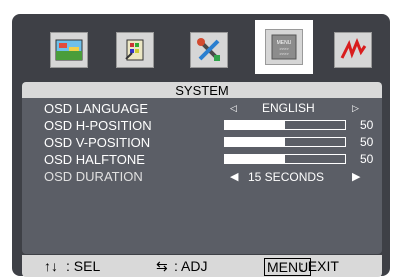 This screenshot has width=396, height=278. Describe the element at coordinates (284, 53) in the screenshot. I see `menu-icon-line: >>>>` at that location.